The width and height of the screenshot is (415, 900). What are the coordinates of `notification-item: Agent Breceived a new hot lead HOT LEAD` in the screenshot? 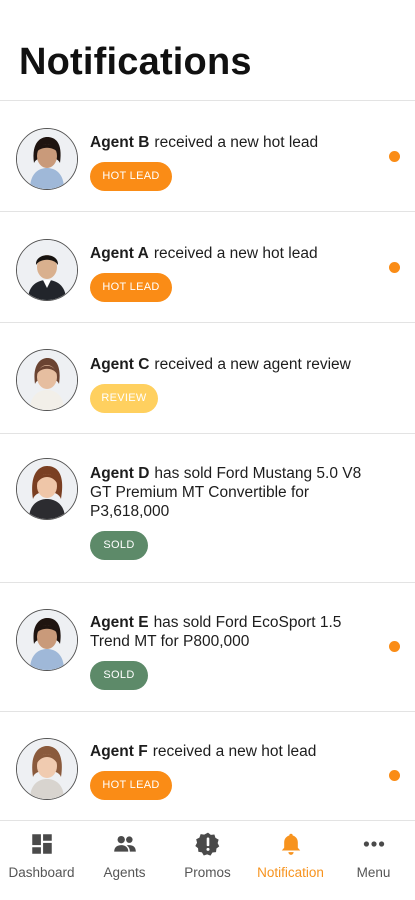 It's located at (207, 156).